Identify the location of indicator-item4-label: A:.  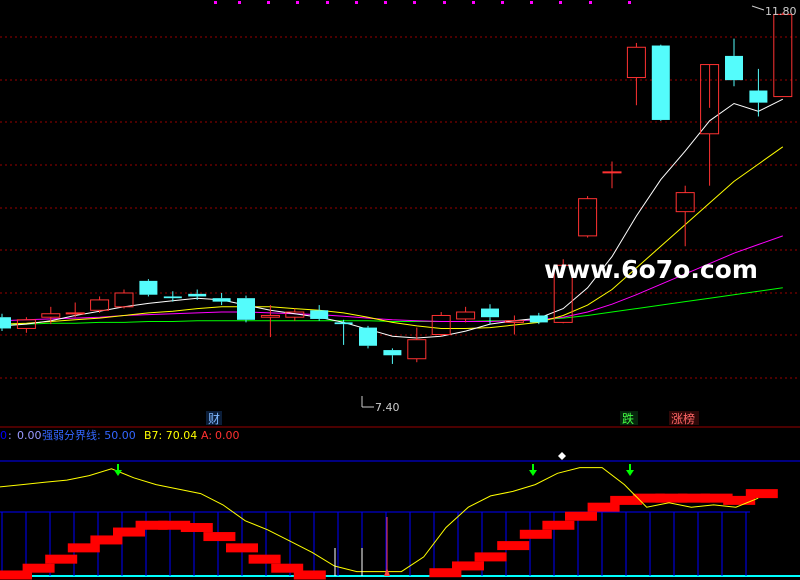
(206, 435).